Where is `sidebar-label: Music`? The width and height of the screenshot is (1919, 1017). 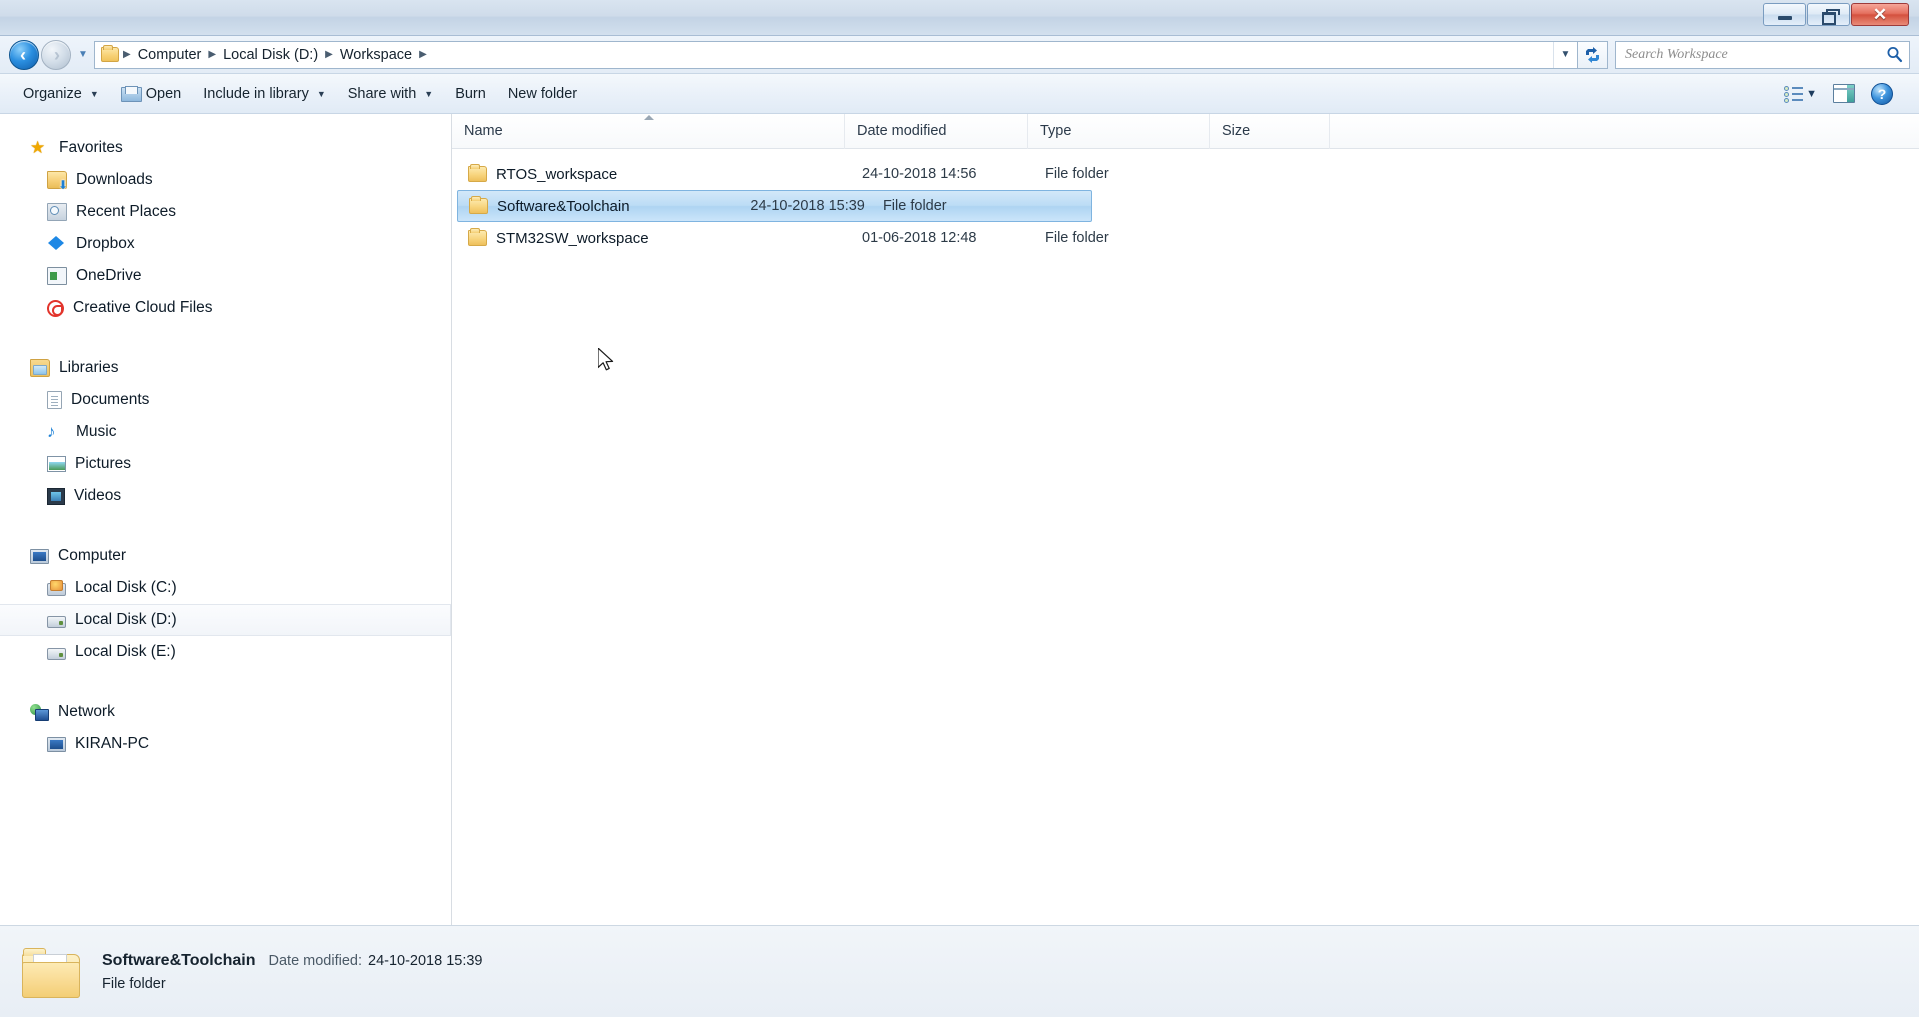 sidebar-label: Music is located at coordinates (96, 431).